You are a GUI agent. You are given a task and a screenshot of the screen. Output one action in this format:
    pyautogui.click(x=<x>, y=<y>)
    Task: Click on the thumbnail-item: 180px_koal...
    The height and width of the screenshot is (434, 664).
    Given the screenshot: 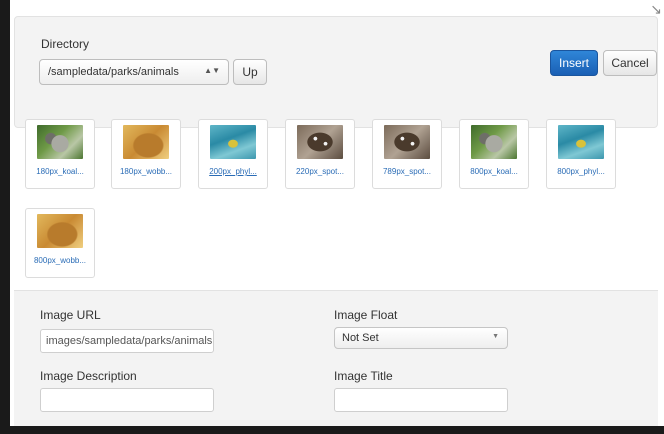 What is the action you would take?
    pyautogui.click(x=60, y=154)
    